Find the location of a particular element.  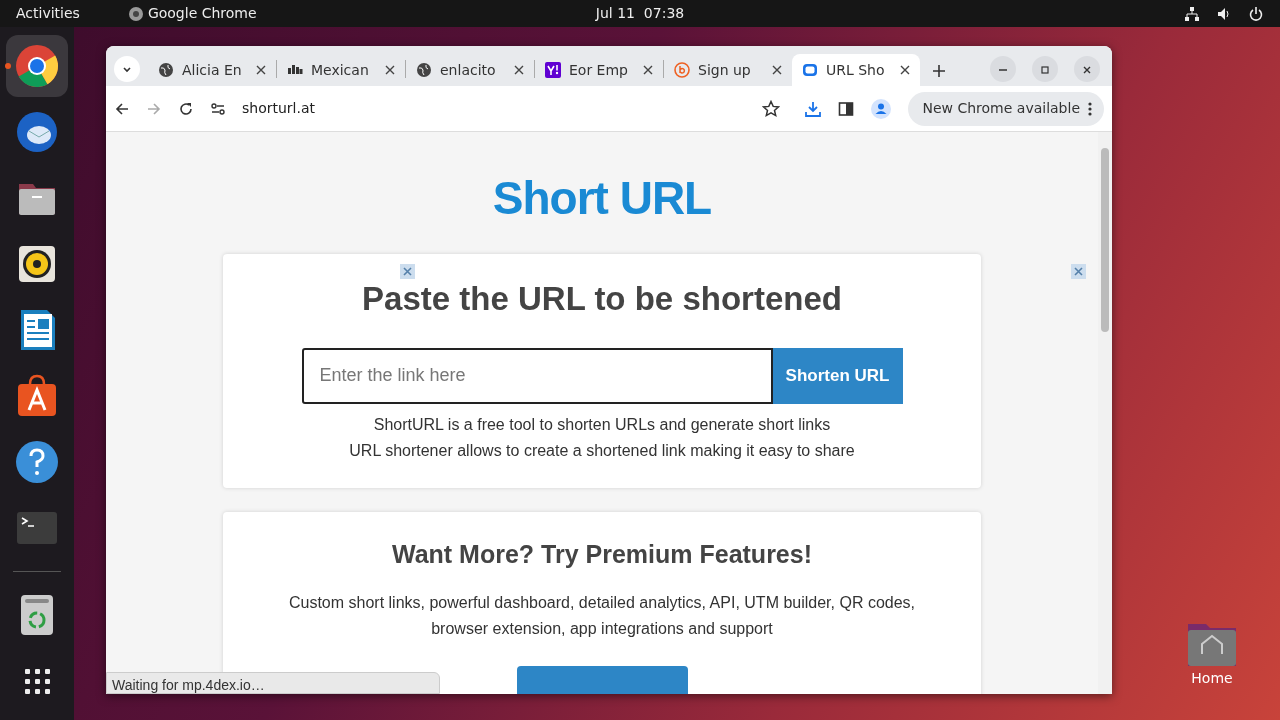

reload-icon is located at coordinates (186, 108).